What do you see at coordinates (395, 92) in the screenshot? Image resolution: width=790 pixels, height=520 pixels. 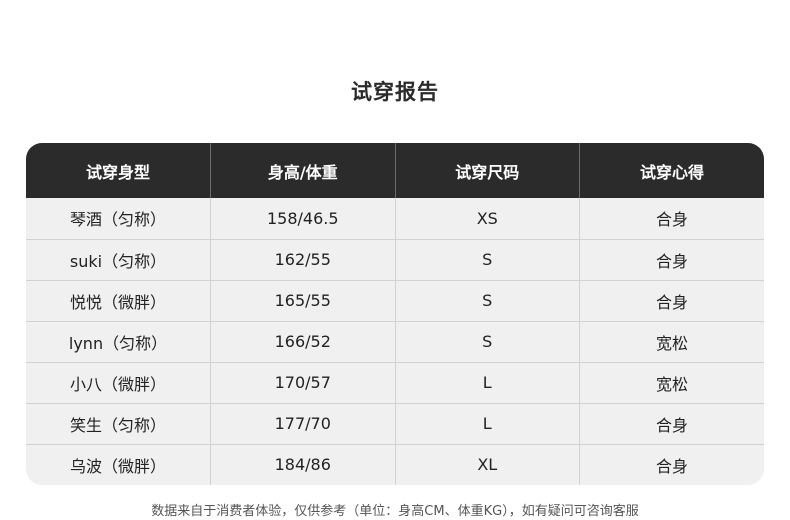 I see `page-title: 试穿报告` at bounding box center [395, 92].